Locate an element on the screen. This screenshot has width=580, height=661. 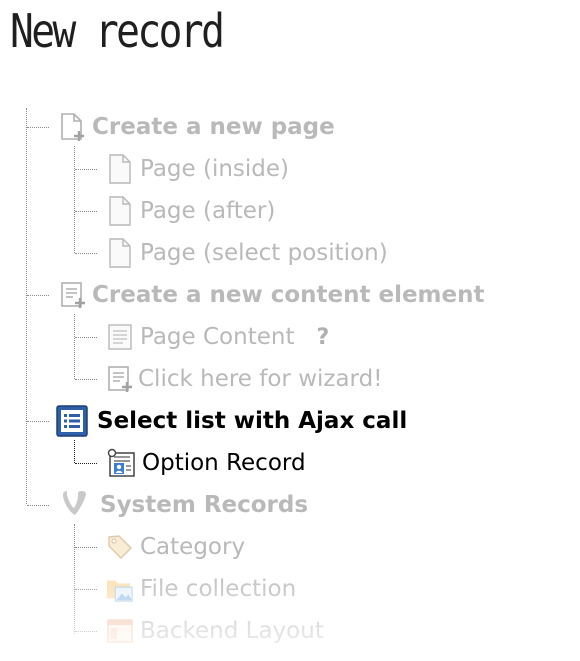
item-page-select-position: Page (select position) is located at coordinates (247, 253).